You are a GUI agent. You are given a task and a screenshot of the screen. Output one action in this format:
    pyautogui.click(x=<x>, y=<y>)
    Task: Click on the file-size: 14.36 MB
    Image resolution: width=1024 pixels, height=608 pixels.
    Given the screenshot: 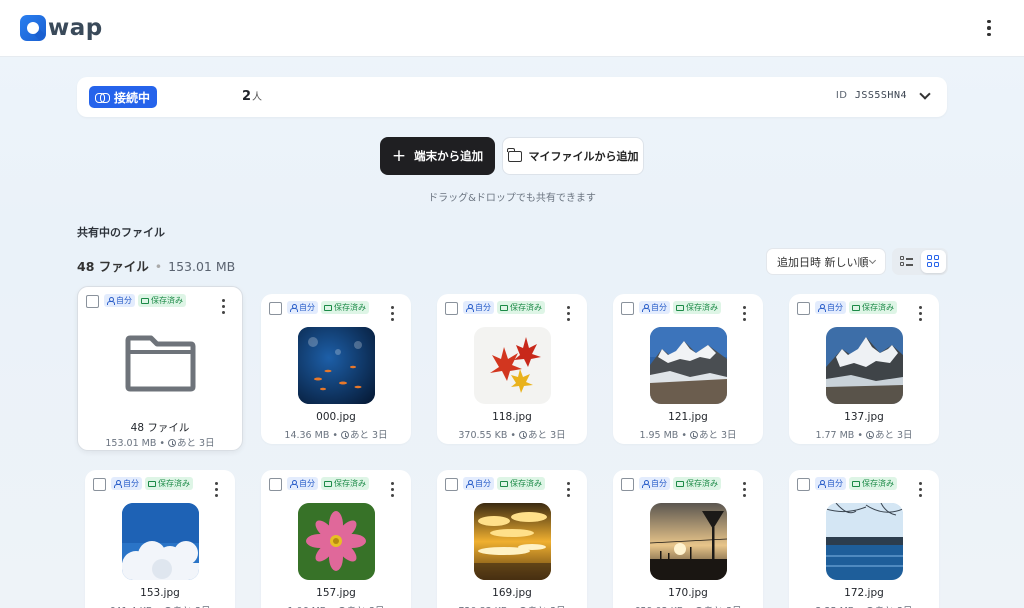 What is the action you would take?
    pyautogui.click(x=307, y=435)
    